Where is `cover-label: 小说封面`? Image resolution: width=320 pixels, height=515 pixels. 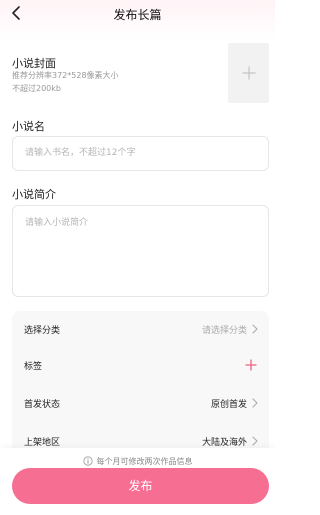
cover-label: 小说封面 is located at coordinates (34, 63).